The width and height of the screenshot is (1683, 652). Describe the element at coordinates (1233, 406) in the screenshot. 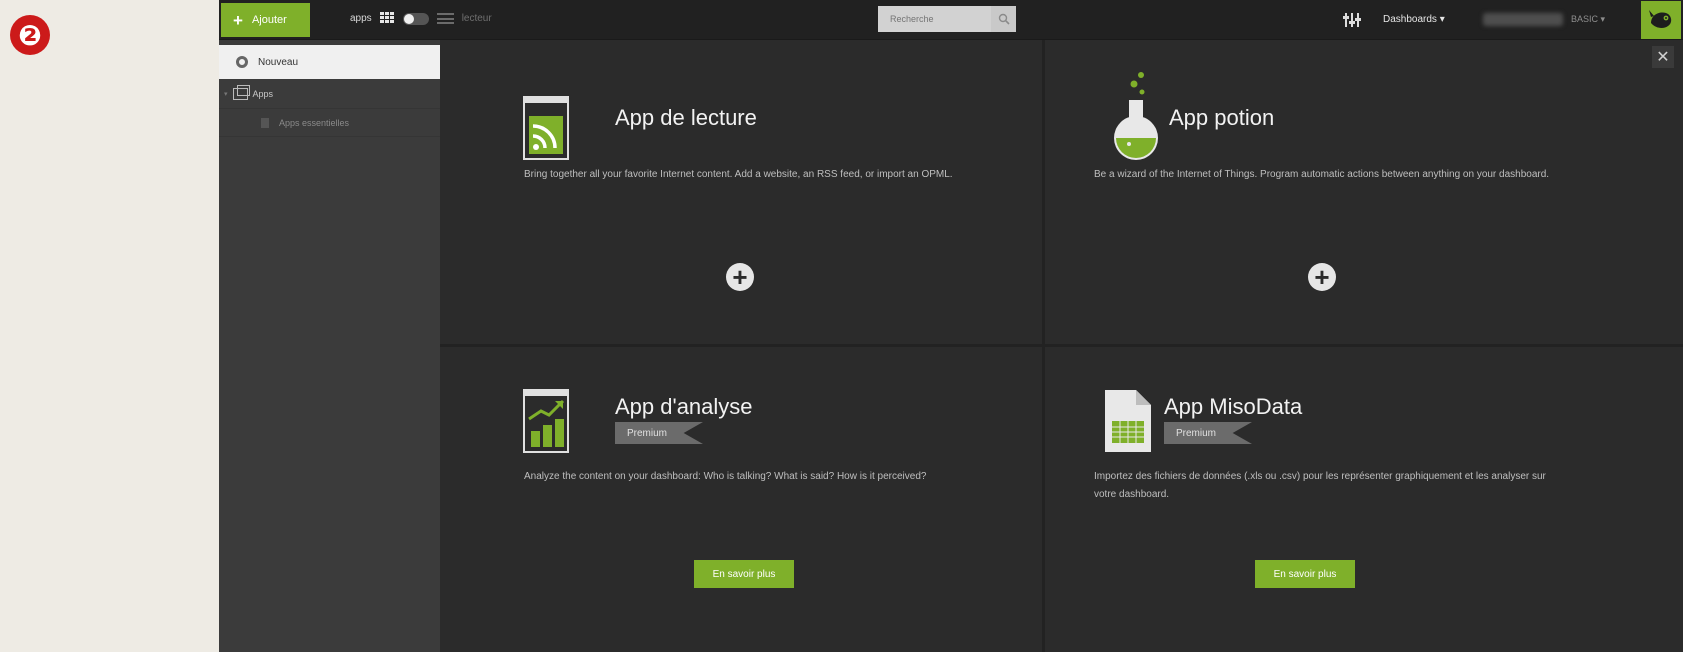

I see `card-title: App MisoData` at that location.